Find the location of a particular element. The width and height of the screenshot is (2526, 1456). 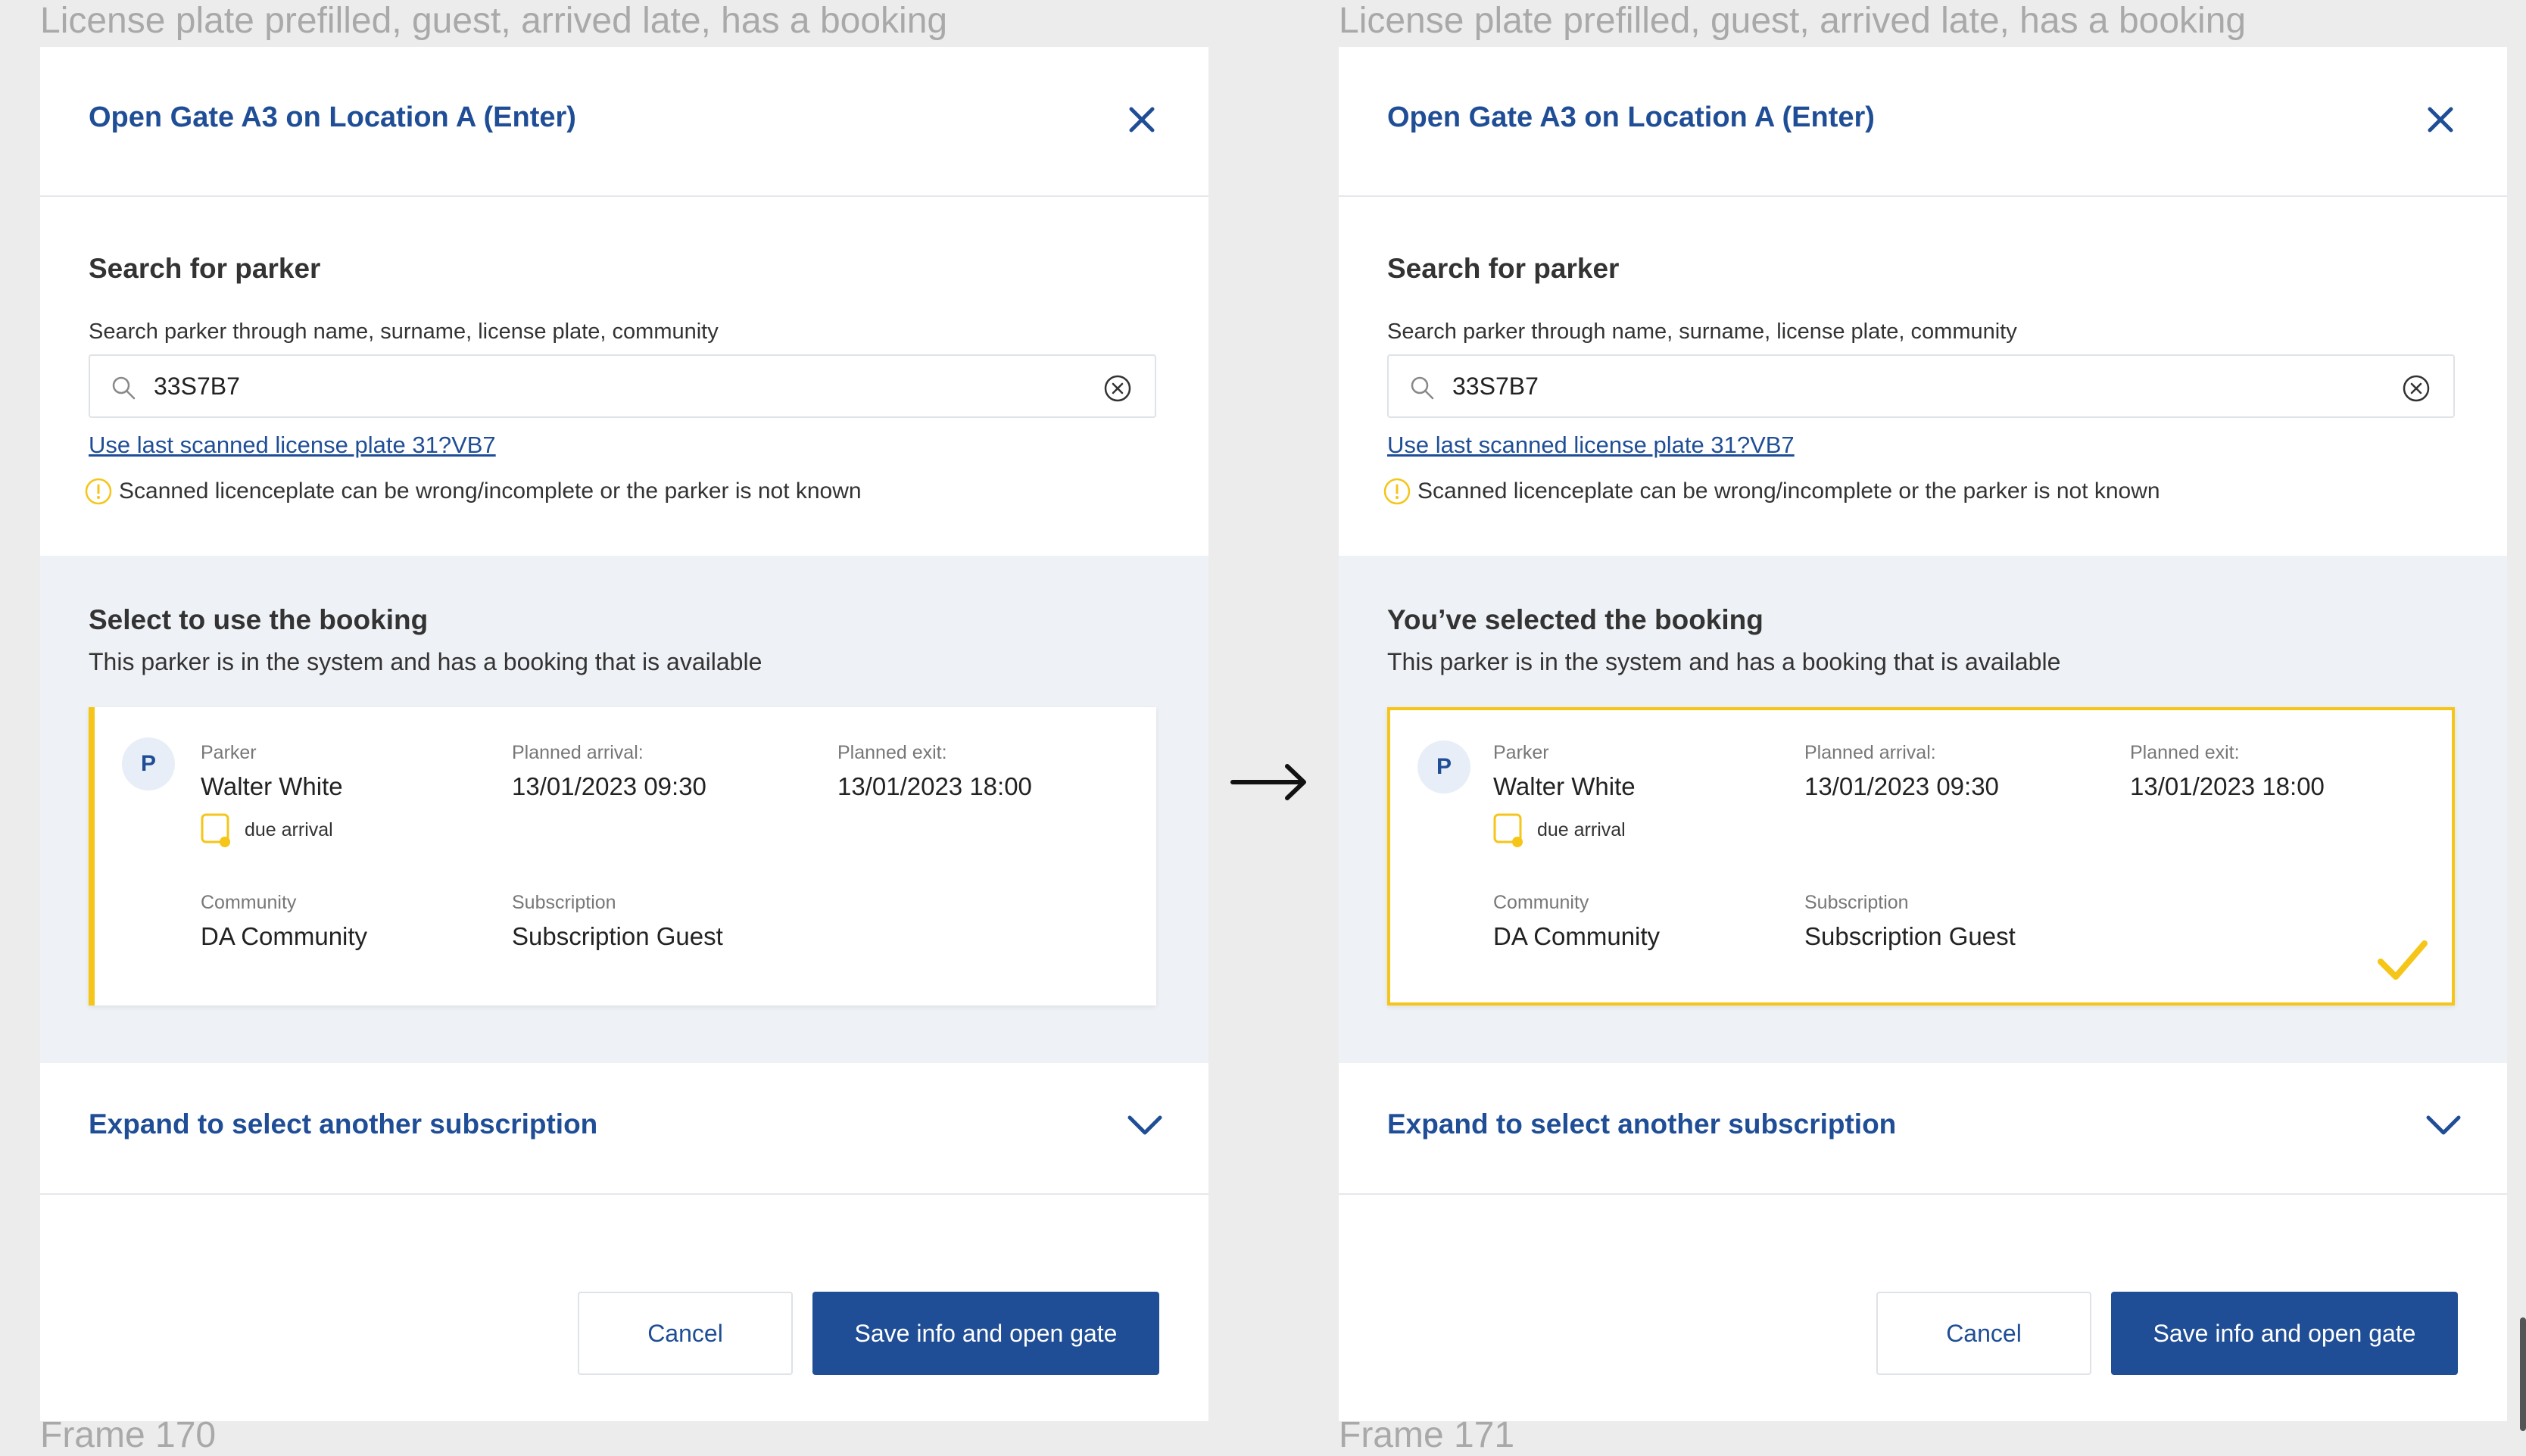

checkmark-icon is located at coordinates (2403, 960).